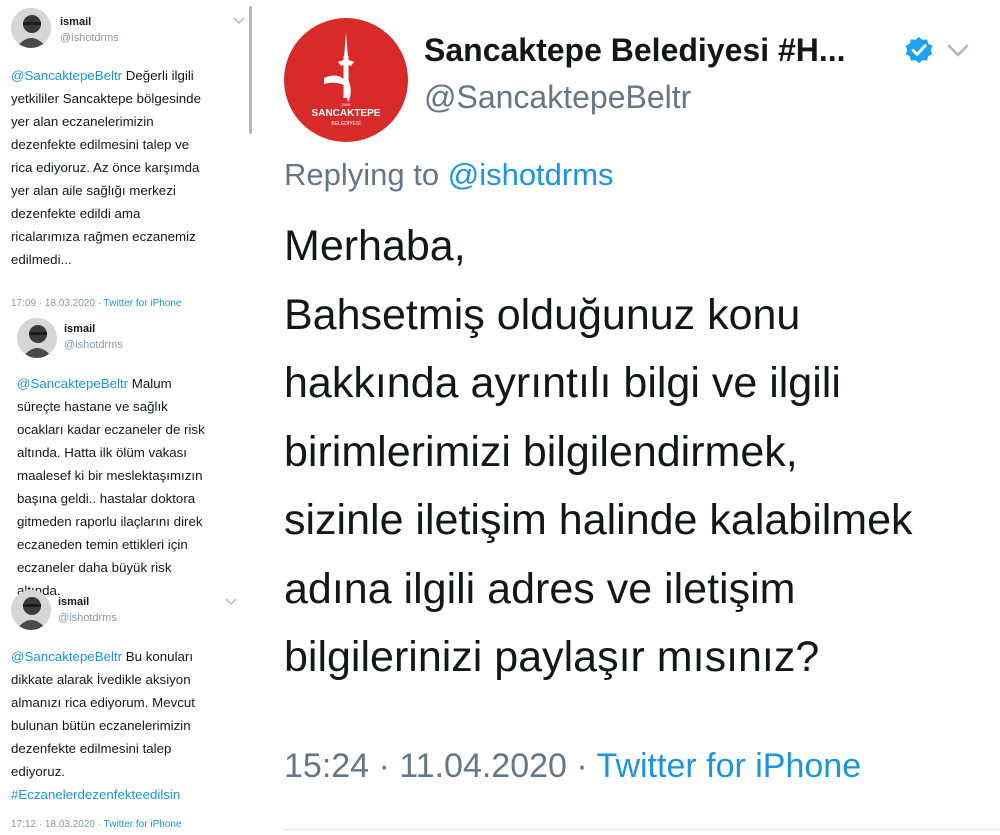 Image resolution: width=1000 pixels, height=835 pixels. What do you see at coordinates (573, 766) in the screenshot?
I see `tweet-timestamp: 15:24 · 11.04.2020 · Twitter for iPhone` at bounding box center [573, 766].